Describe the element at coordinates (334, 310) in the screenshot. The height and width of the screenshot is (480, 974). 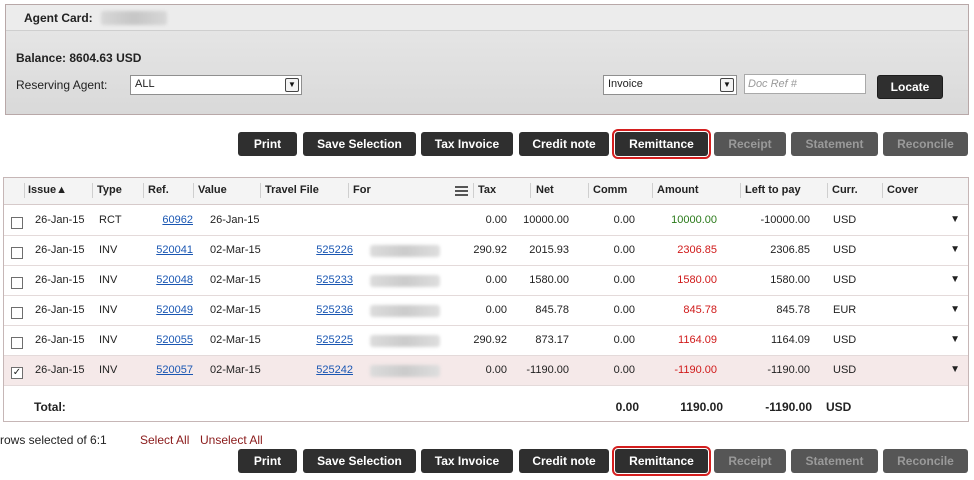
I see `cell-travel-file-link: 525236` at that location.